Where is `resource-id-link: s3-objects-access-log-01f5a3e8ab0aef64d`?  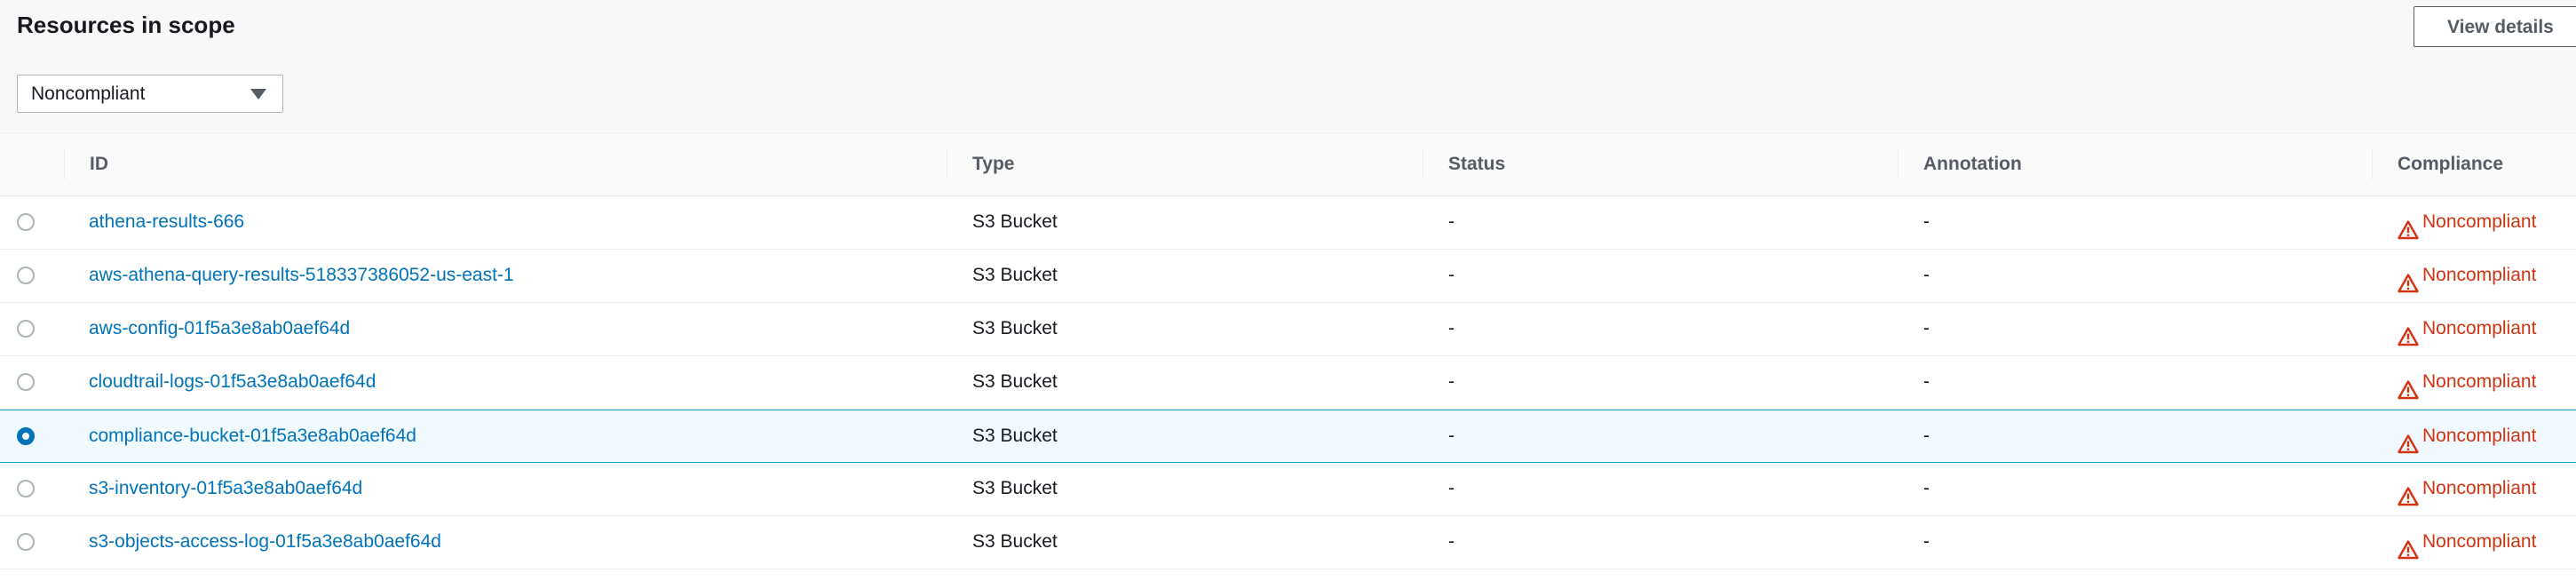 resource-id-link: s3-objects-access-log-01f5a3e8ab0aef64d is located at coordinates (265, 541).